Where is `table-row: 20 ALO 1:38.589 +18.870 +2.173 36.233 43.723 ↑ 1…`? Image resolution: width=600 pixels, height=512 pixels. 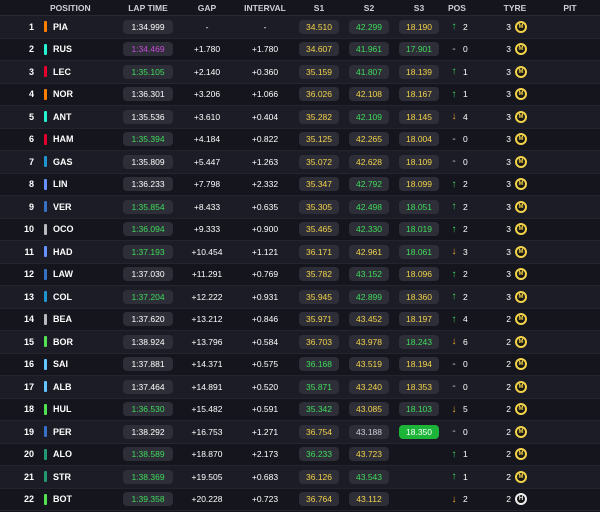
table-row: 20 ALO 1:38.589 +18.870 +2.173 36.233 43.723 ↑ 1… is located at coordinates (300, 454).